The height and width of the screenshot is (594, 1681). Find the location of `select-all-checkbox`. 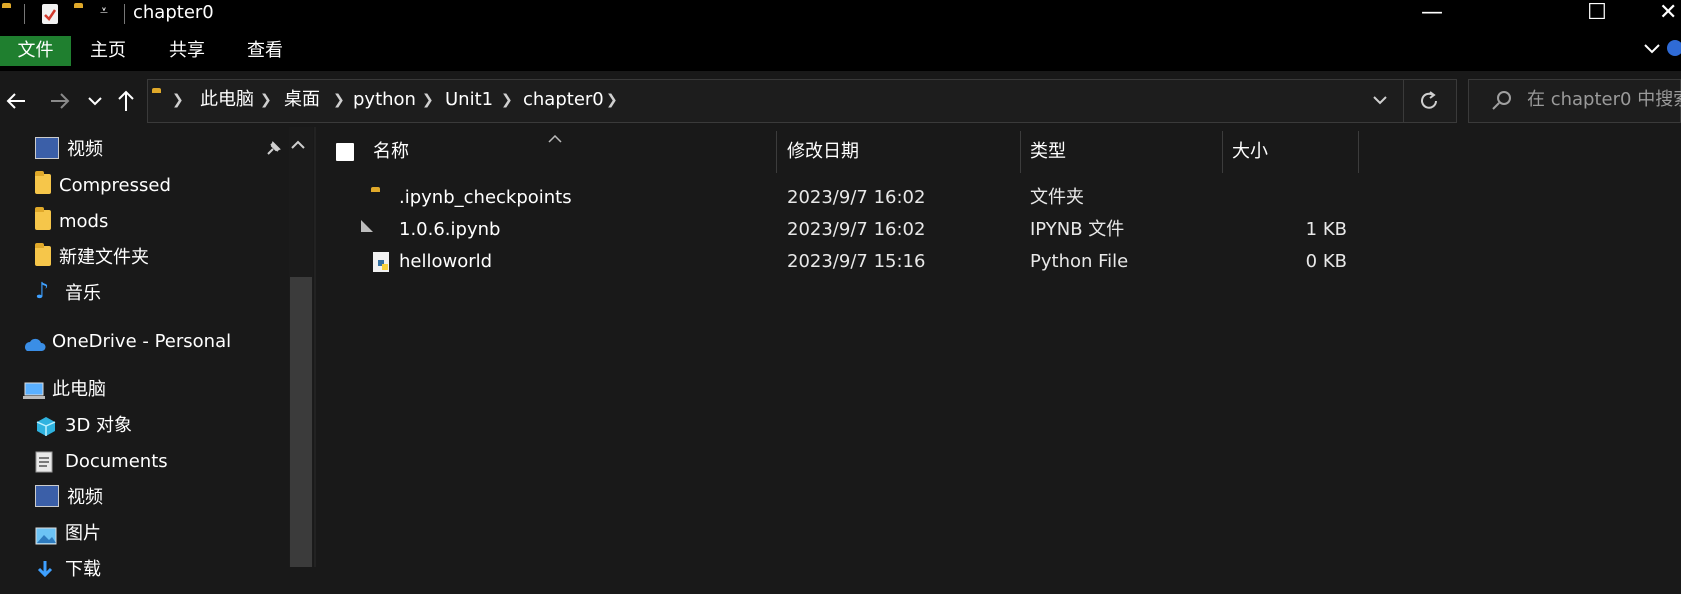

select-all-checkbox is located at coordinates (345, 152).